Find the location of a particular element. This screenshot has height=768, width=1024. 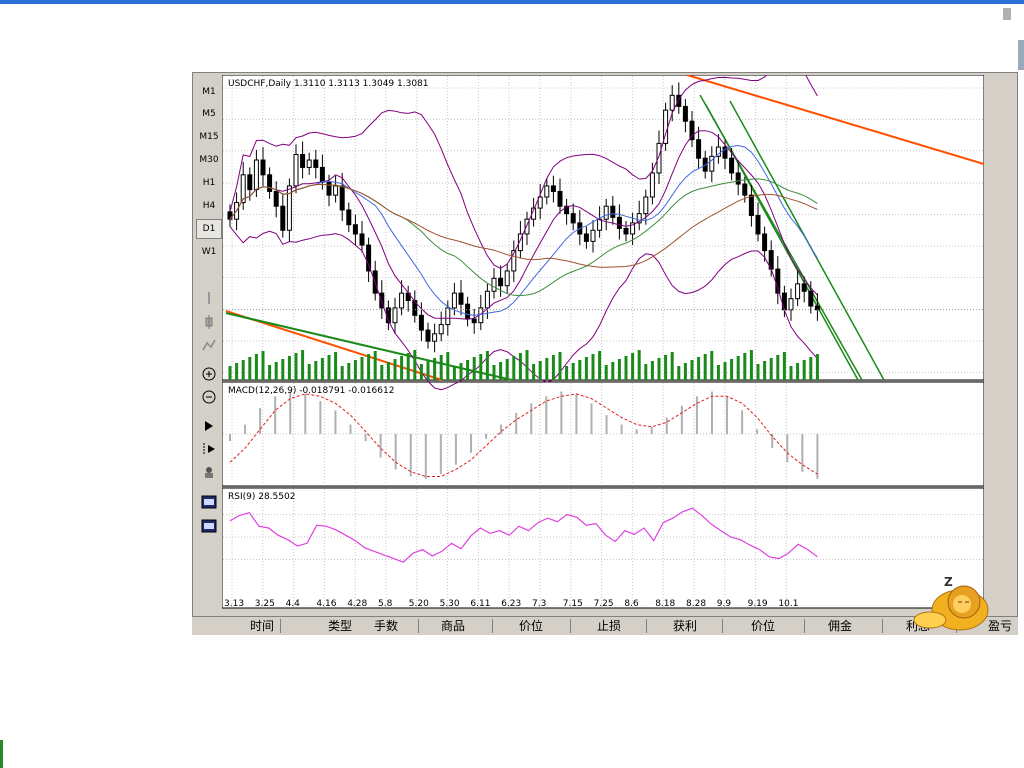

x-tick-label: 7.3 is located at coordinates (539, 604).